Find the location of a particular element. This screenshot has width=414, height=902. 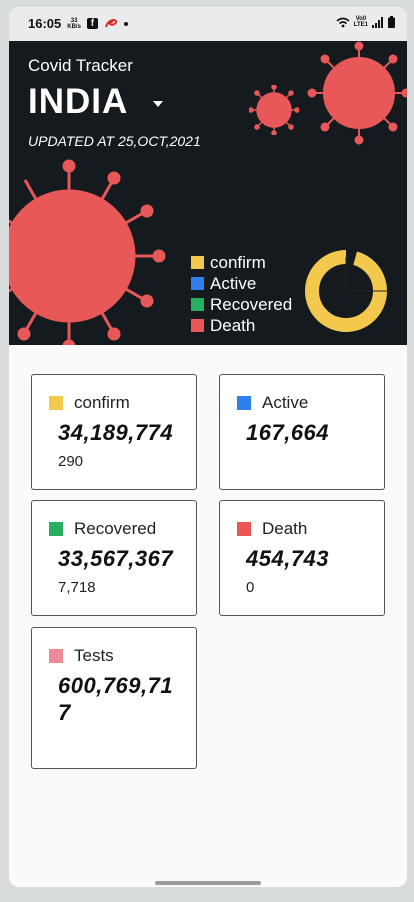

updated-date: UPDATED AT 25,OCT,2021 is located at coordinates (114, 141).